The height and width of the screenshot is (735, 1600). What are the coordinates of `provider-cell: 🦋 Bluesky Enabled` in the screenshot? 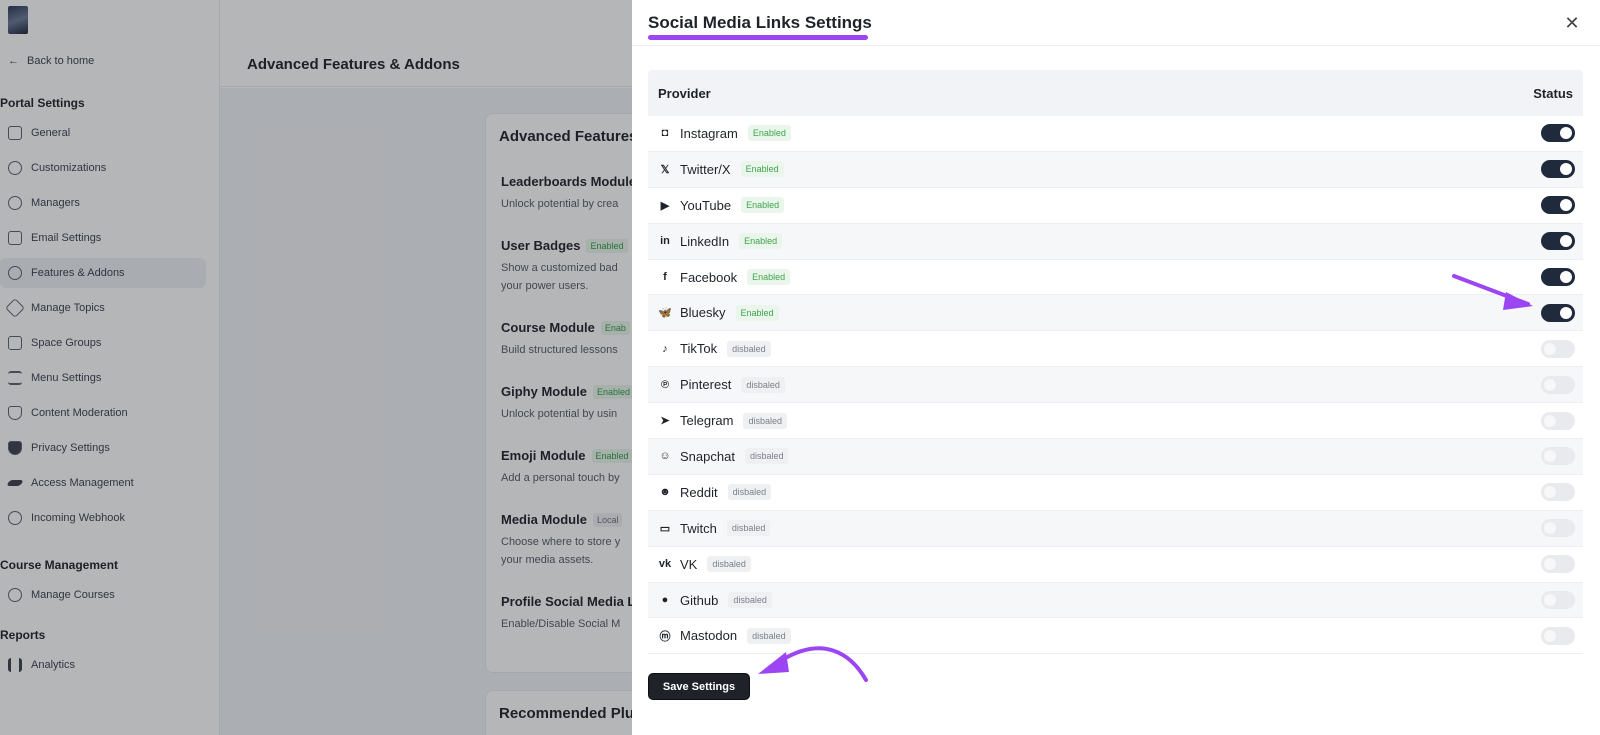 It's located at (718, 312).